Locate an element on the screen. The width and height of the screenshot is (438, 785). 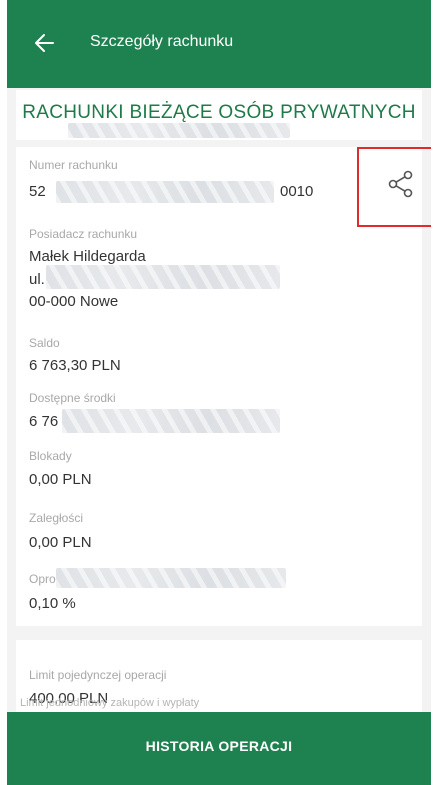
owner-name: Małek Hildegarda is located at coordinates (87, 256).